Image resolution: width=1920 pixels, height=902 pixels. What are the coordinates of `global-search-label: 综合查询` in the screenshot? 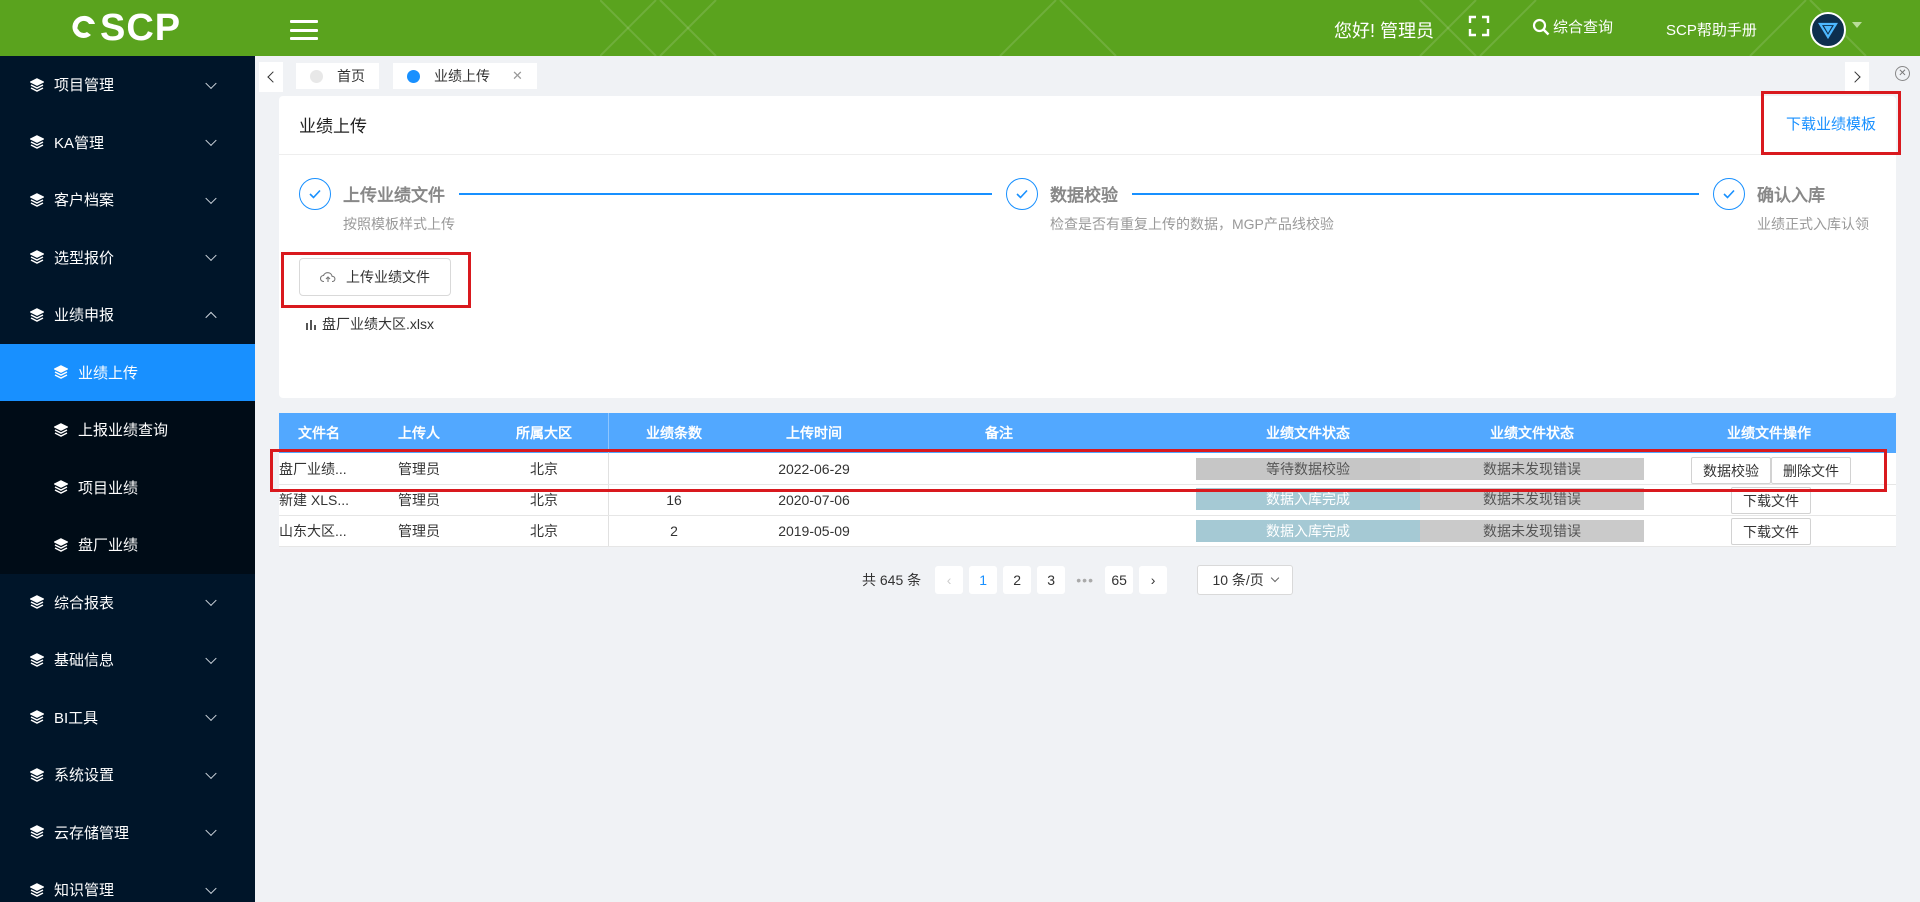 It's located at (1583, 27).